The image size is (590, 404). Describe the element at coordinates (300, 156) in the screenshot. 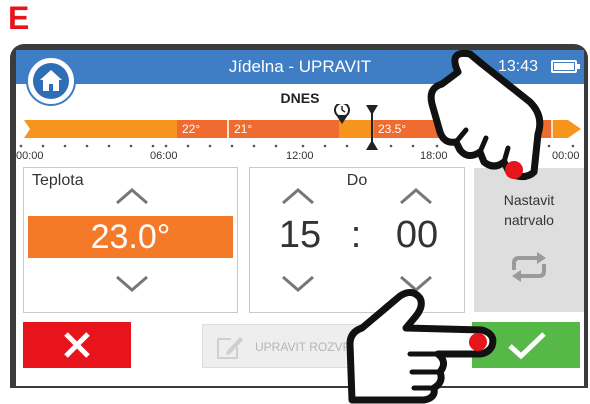

I see `tick-label: 12:00` at that location.